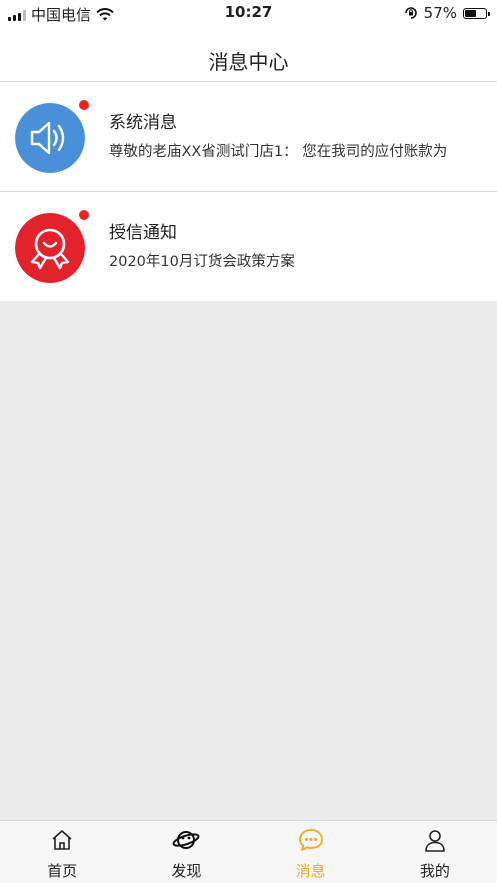 This screenshot has height=883, width=497. I want to click on battery-percent: 57%, so click(440, 13).